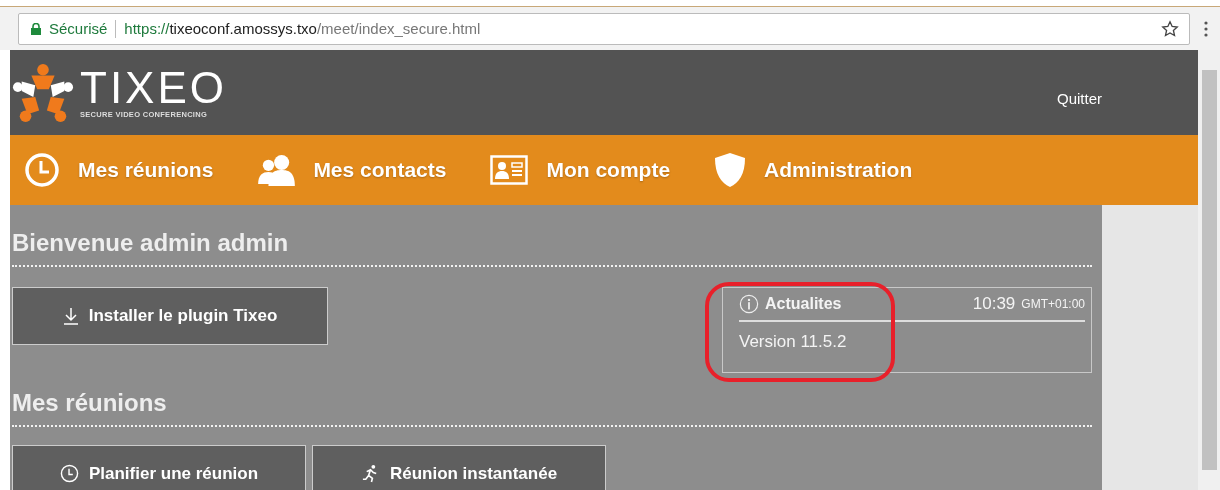 The width and height of the screenshot is (1220, 490). I want to click on logo-icon, so click(43, 92).